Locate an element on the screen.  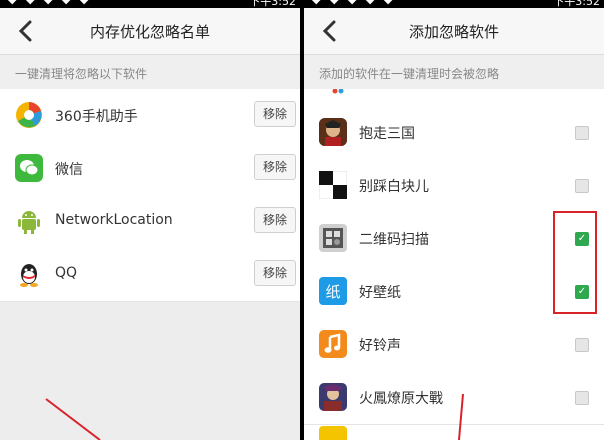
wallpaper-icon: 纸 is located at coordinates (333, 291).